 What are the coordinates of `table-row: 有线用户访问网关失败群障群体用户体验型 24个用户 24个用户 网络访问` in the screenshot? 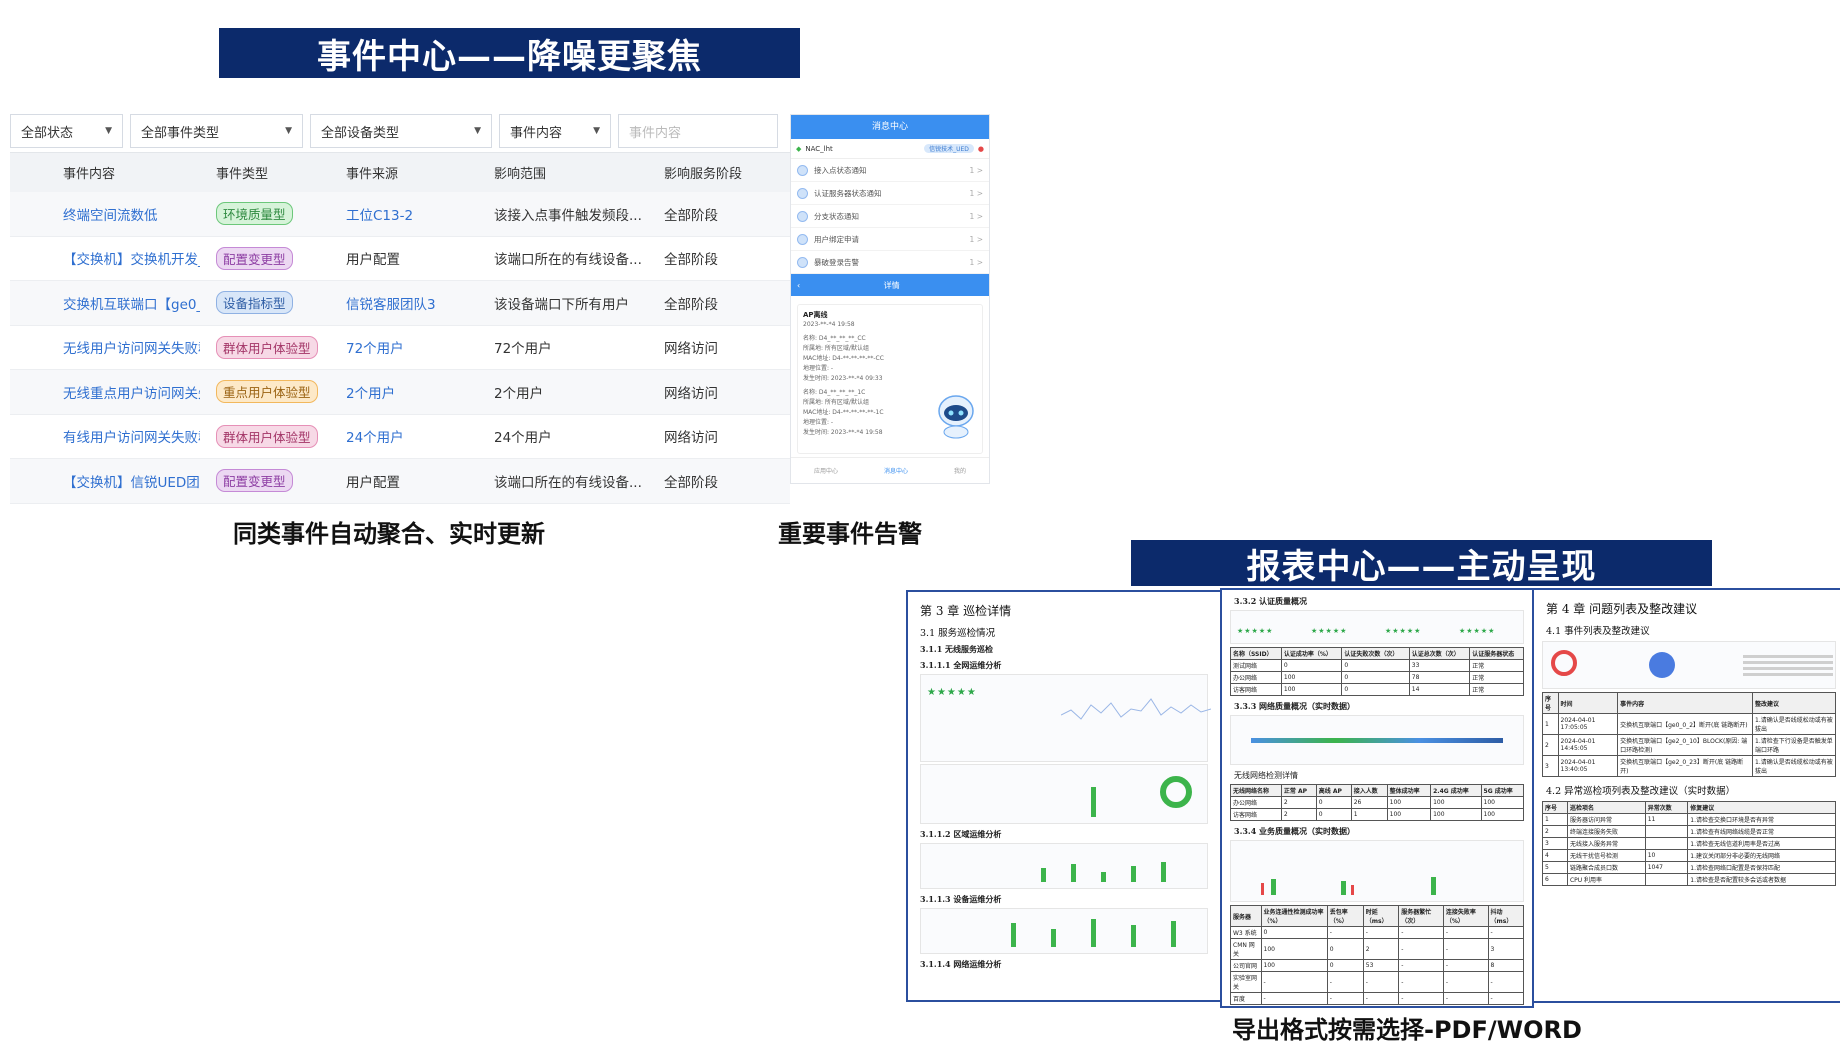 It's located at (400, 437).